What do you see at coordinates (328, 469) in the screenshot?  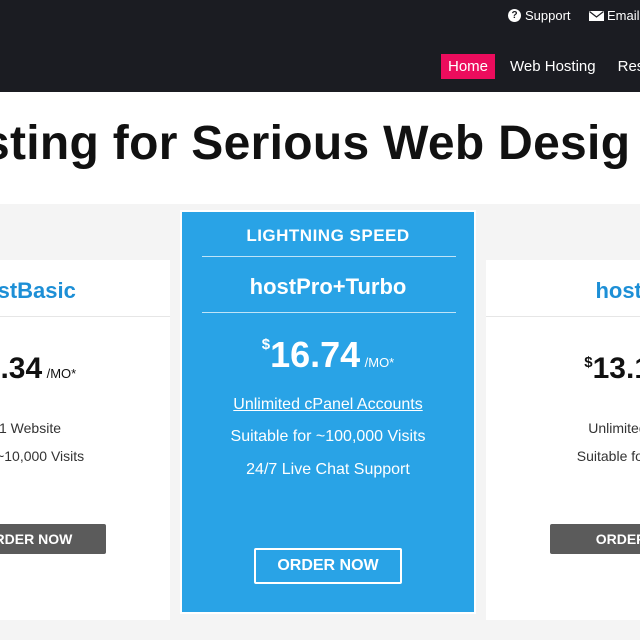 I see `plan-feature: 24/7 Live Chat Support` at bounding box center [328, 469].